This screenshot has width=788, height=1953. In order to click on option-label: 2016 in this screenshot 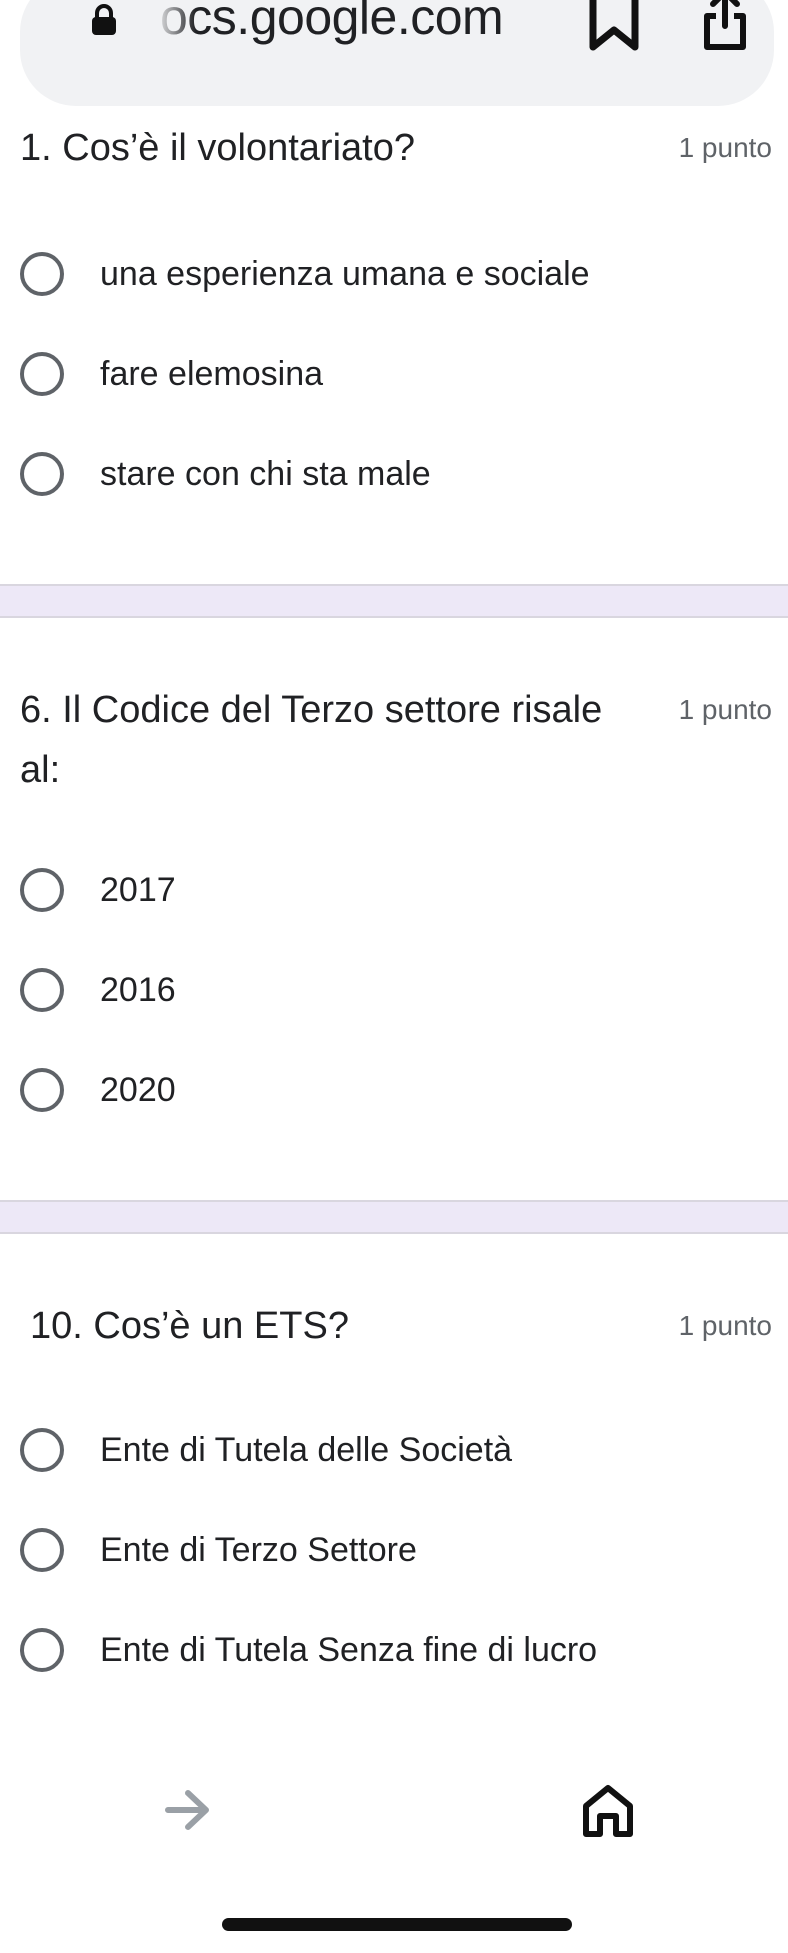, I will do `click(138, 989)`.